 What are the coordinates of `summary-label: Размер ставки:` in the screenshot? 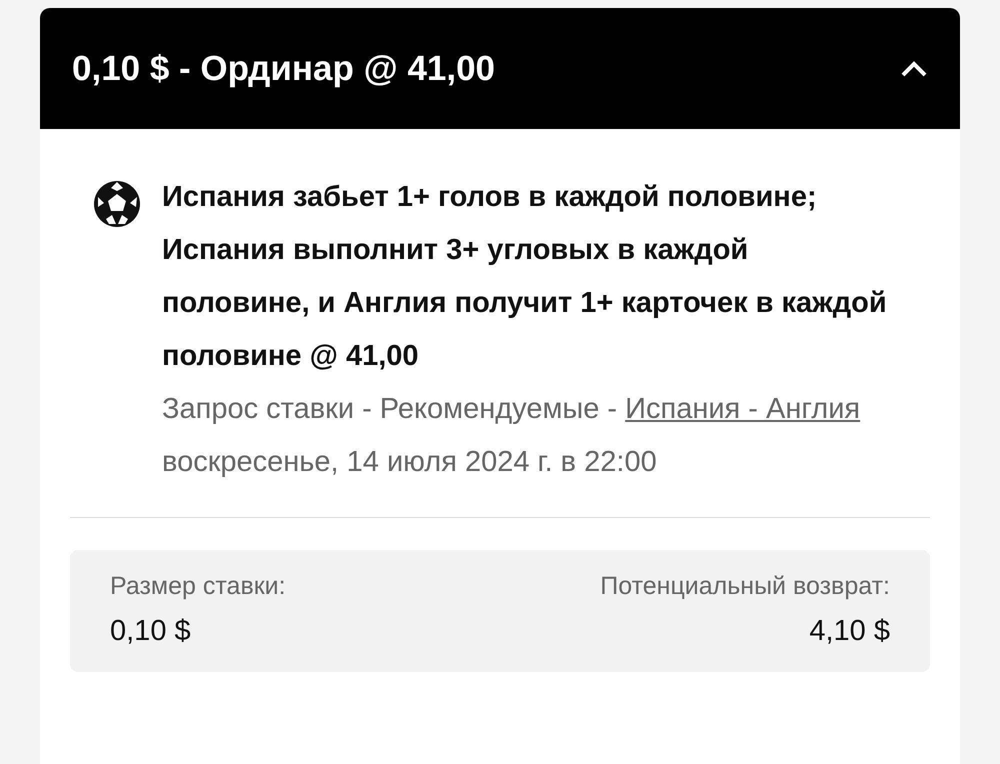 It's located at (198, 586).